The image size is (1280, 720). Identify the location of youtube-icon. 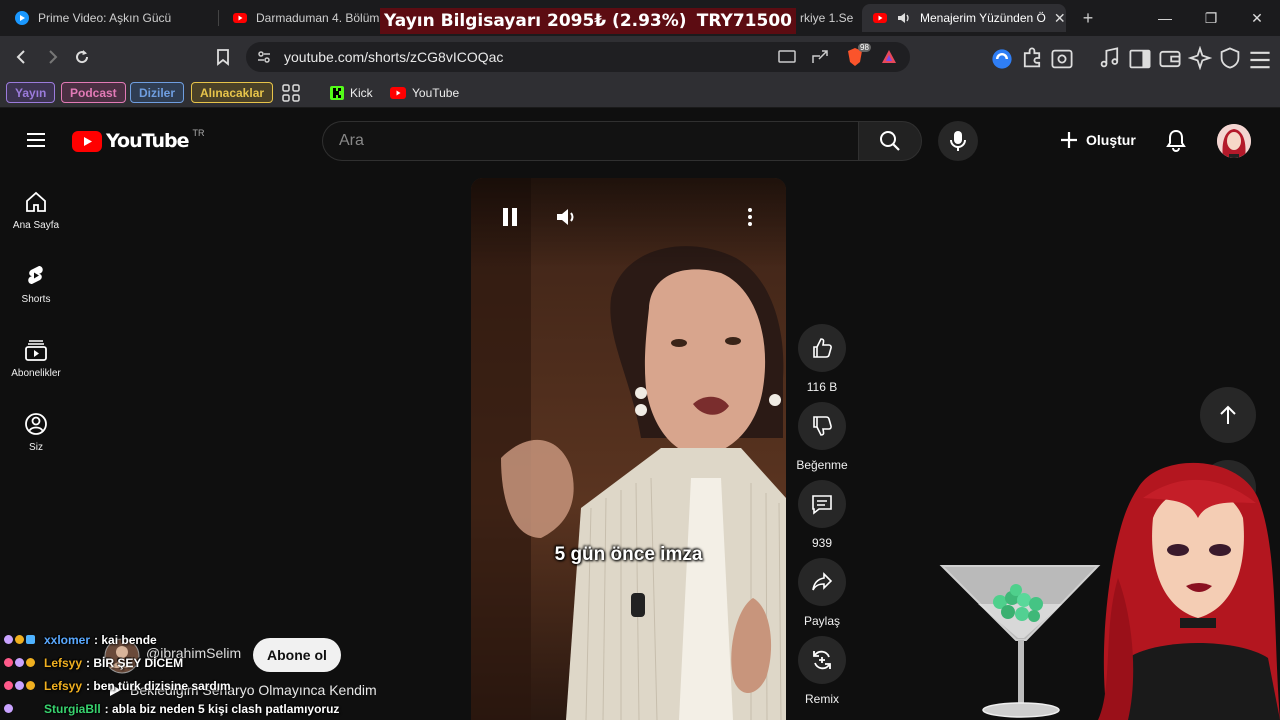
(880, 18).